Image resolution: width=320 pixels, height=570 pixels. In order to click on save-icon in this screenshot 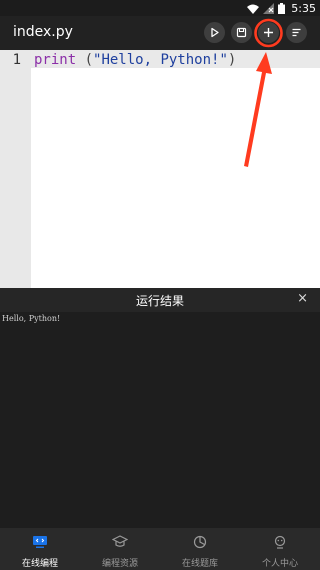, I will do `click(241, 32)`.